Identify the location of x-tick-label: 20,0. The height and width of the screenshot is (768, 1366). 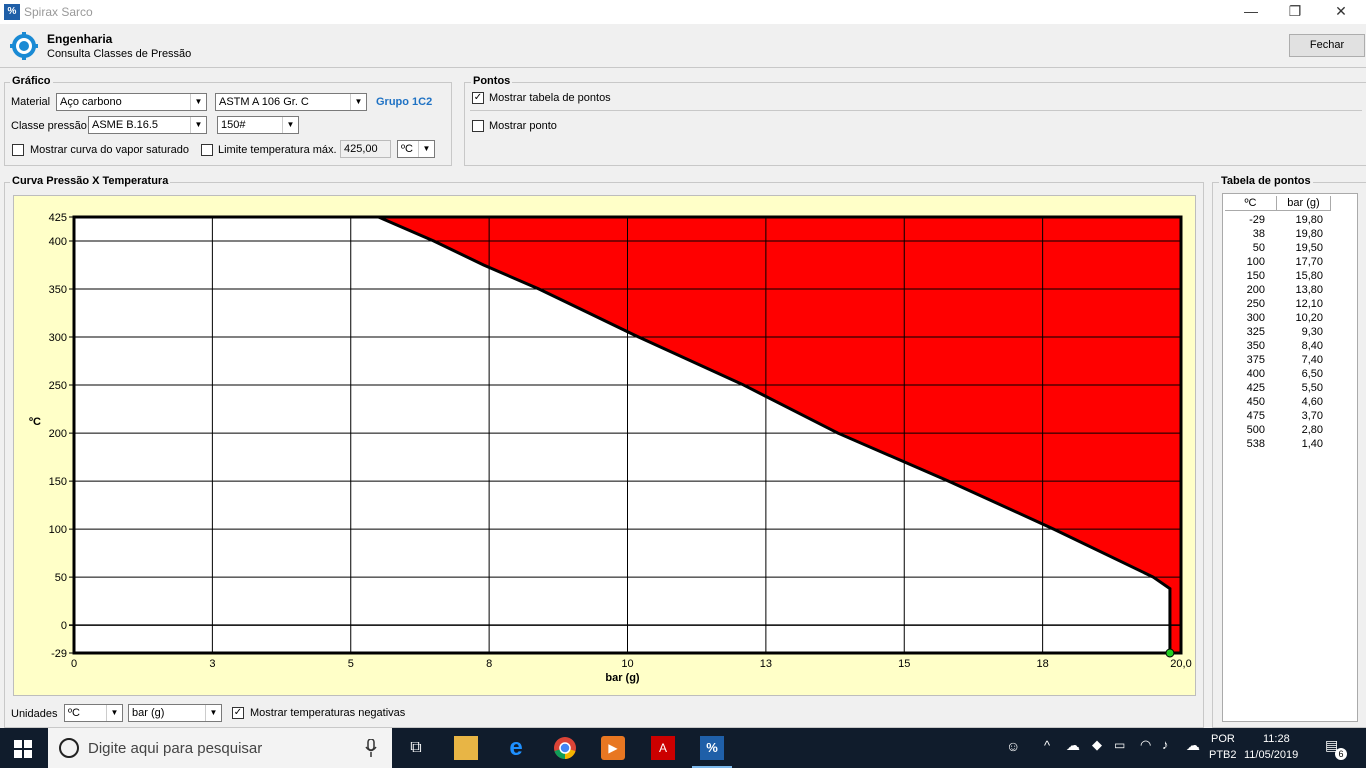
(1180, 664).